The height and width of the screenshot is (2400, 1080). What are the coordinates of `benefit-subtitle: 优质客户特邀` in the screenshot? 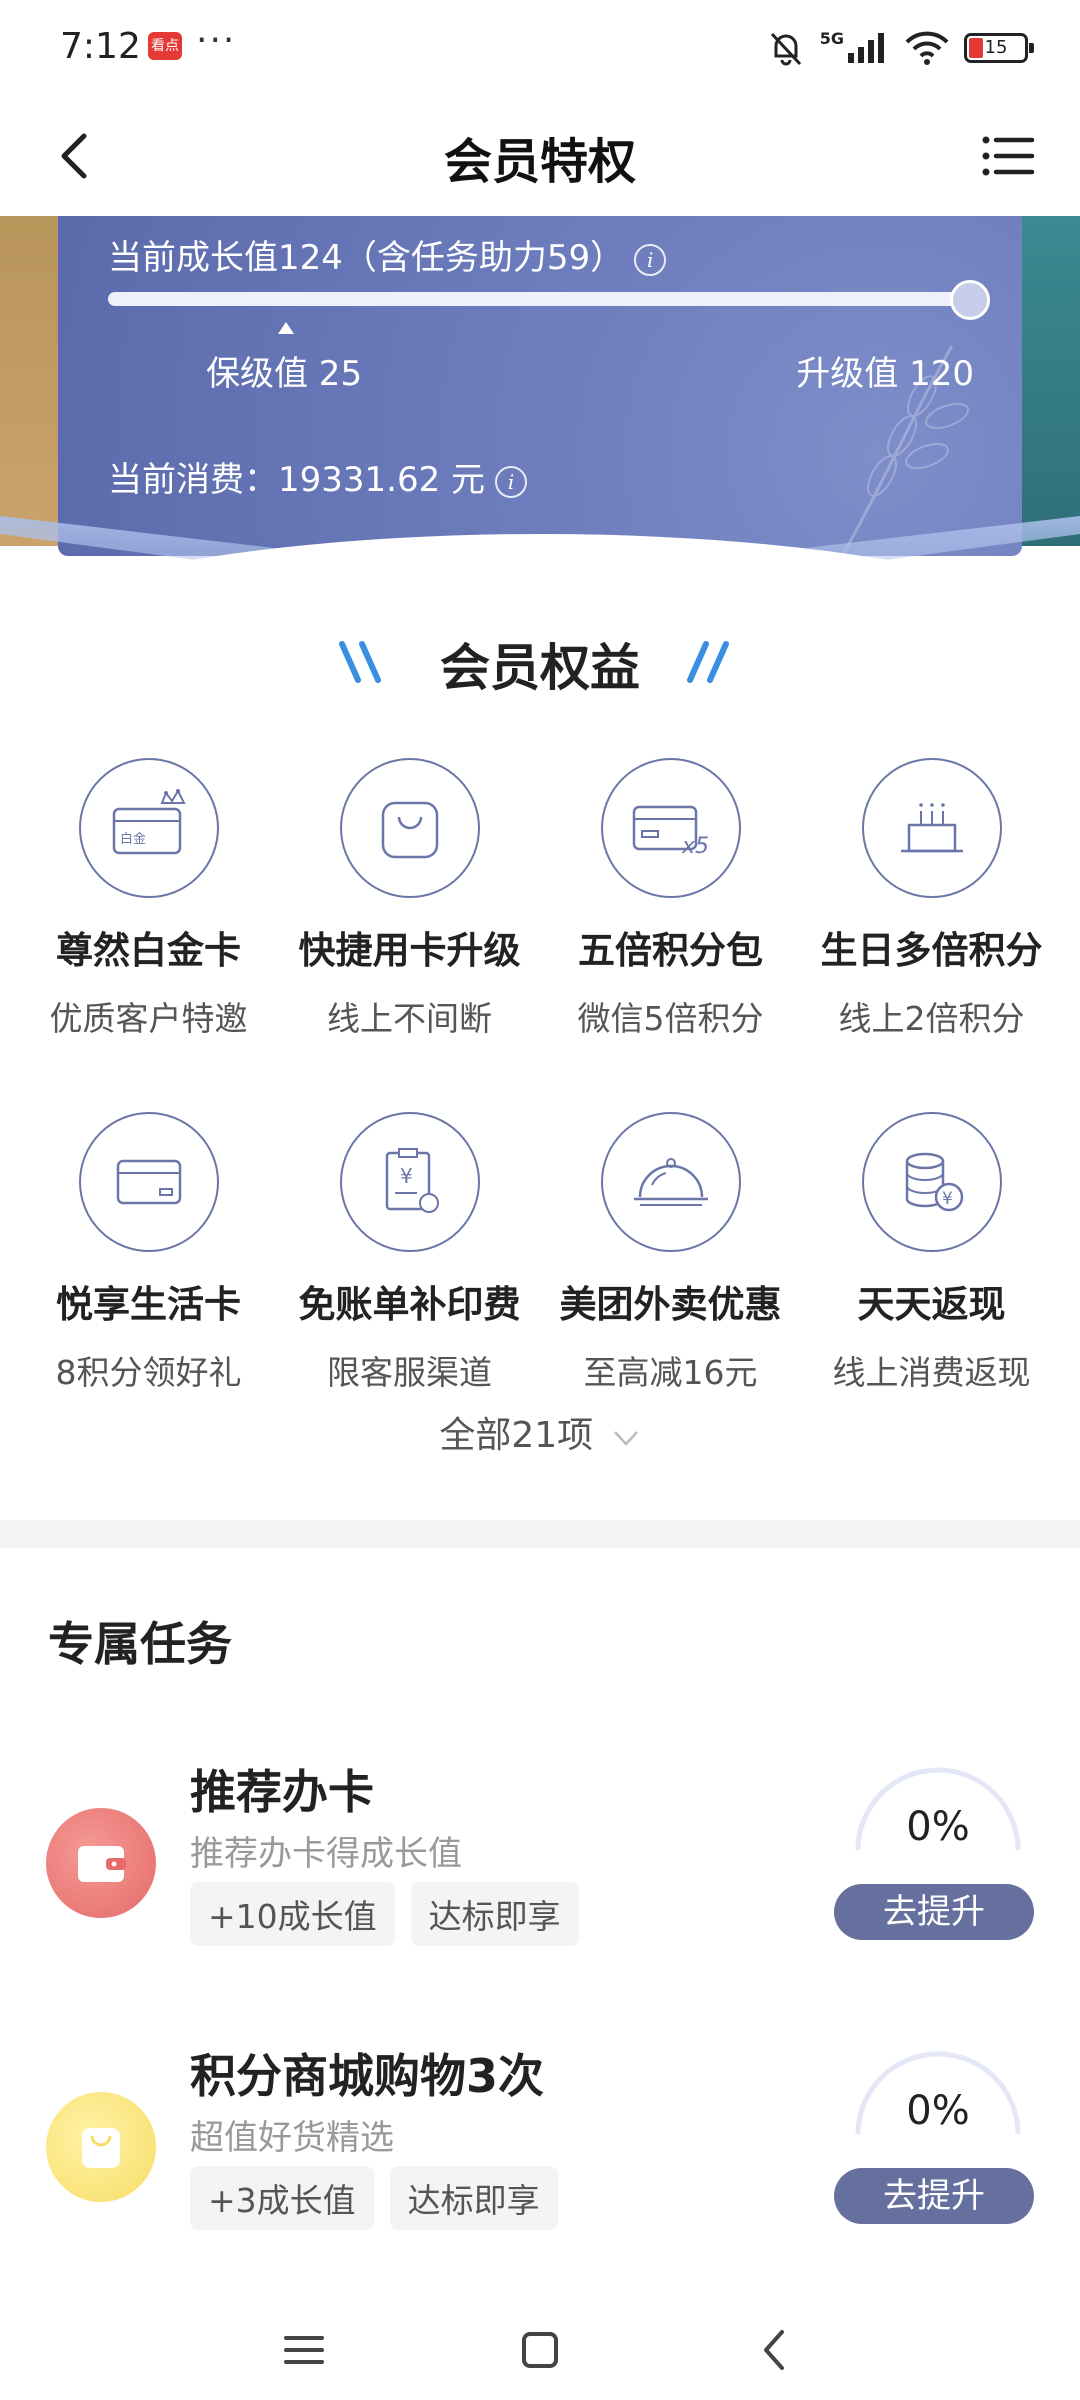 It's located at (148, 1018).